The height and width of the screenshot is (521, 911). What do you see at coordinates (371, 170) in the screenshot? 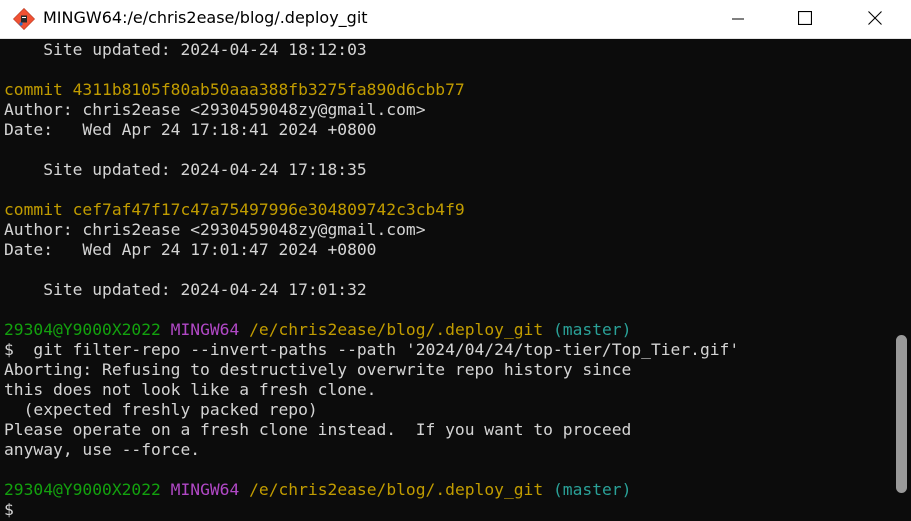
I see `terminal-line: Site updated: 2024-04-24 17:18:35` at bounding box center [371, 170].